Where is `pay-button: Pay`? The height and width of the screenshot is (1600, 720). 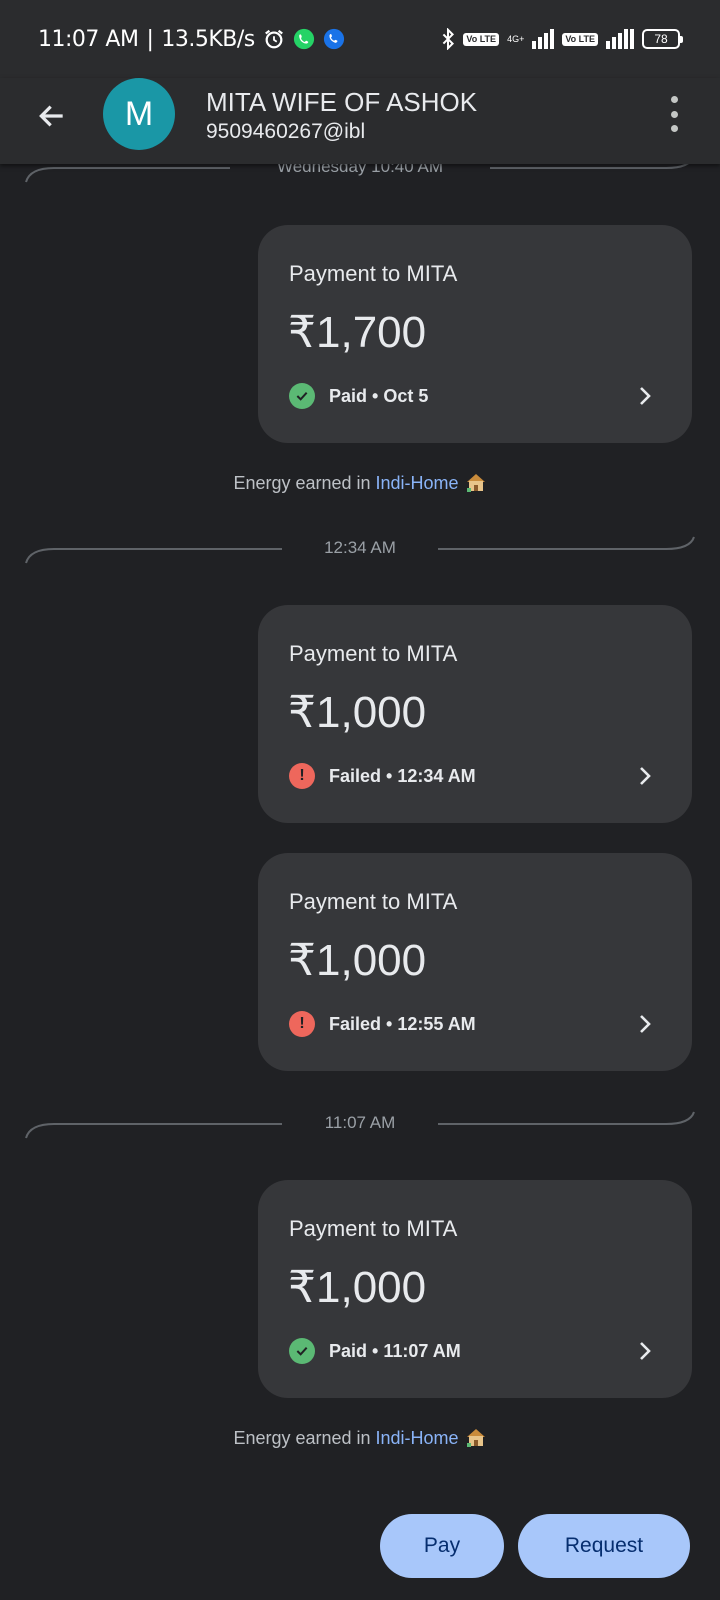 pay-button: Pay is located at coordinates (442, 1546).